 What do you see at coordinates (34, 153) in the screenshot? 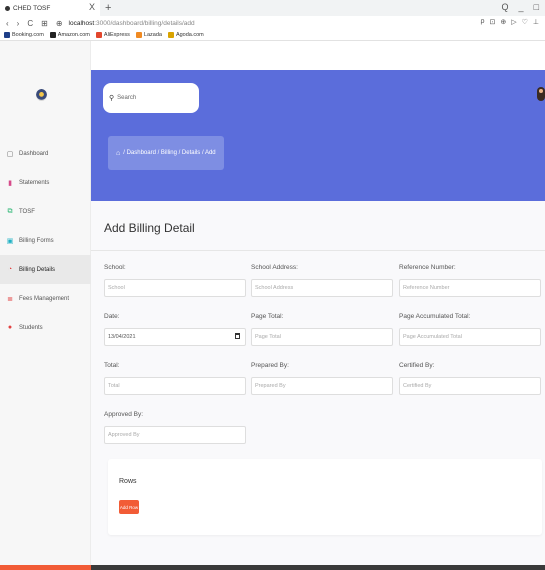
I see `sidebar-item-label: Dashboard` at bounding box center [34, 153].